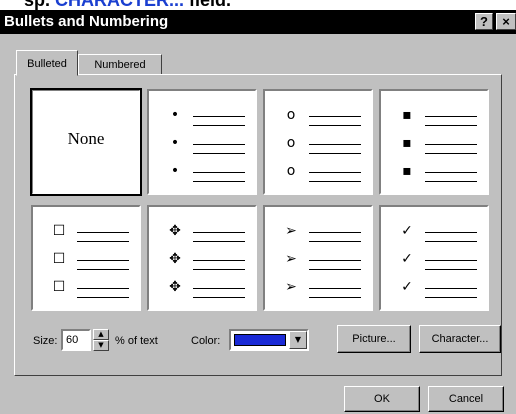 The width and height of the screenshot is (516, 414). I want to click on size-unit-label: % of text, so click(136, 341).